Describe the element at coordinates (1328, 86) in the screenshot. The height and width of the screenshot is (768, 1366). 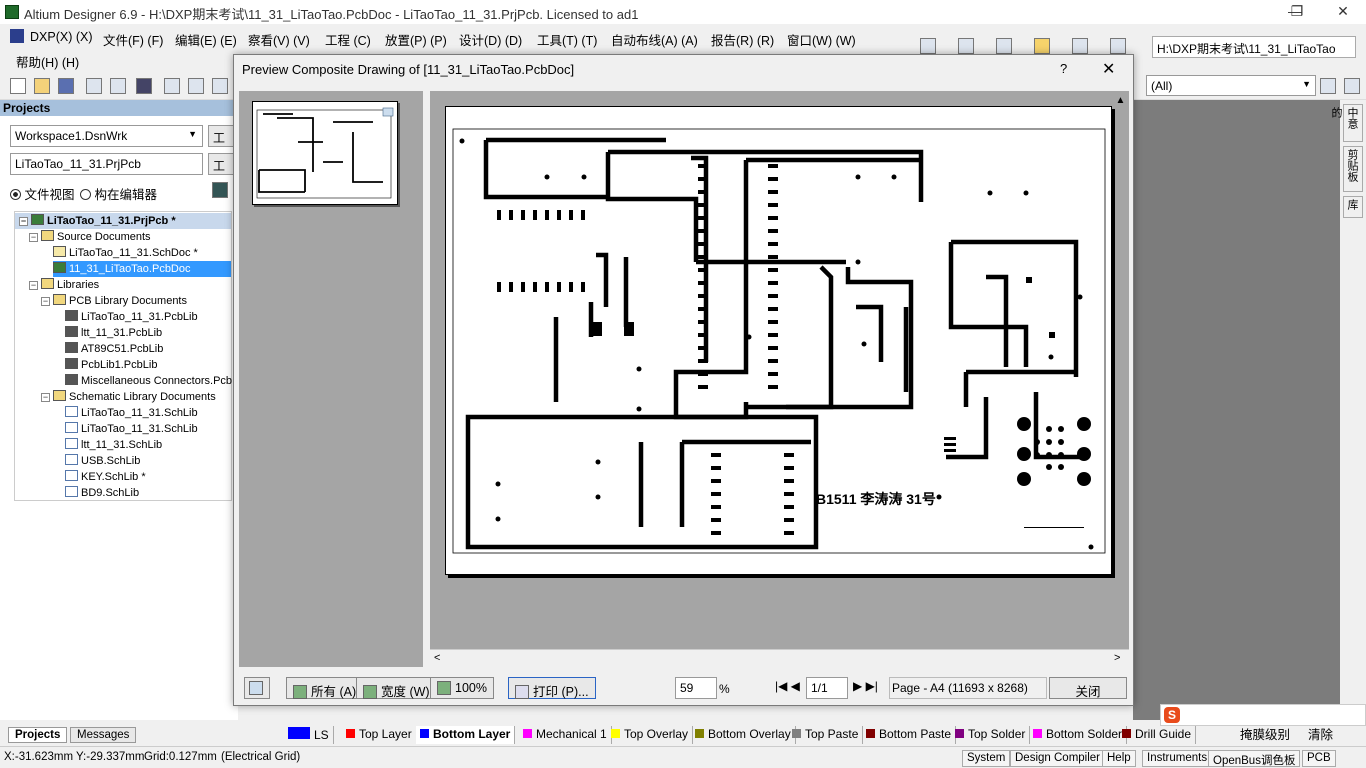
I see `filter-apply-icon` at that location.